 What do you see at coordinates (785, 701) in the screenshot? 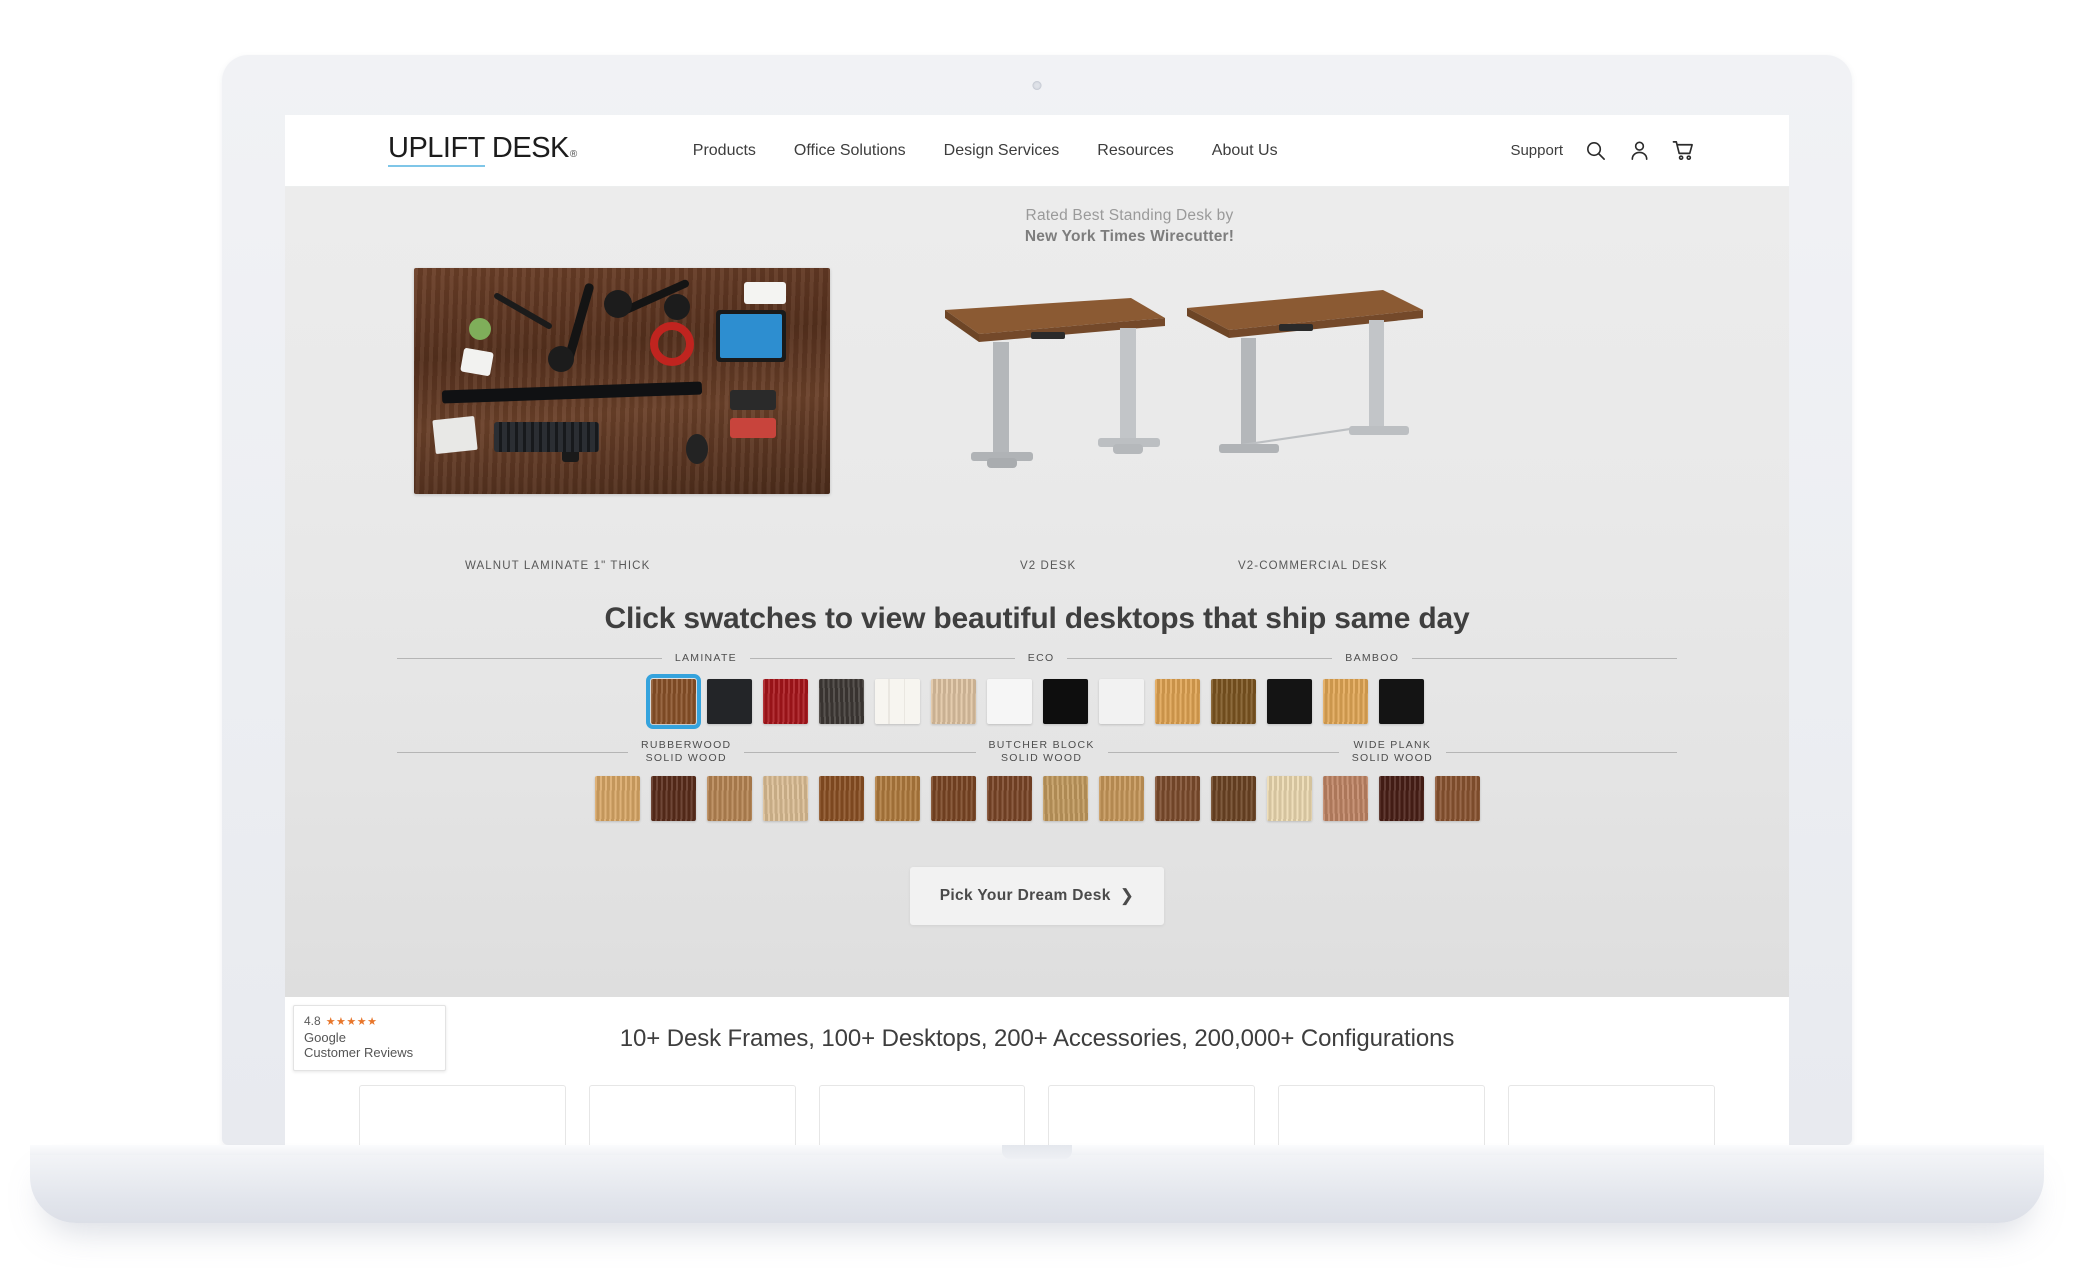
I see `swatch-red-laminate` at bounding box center [785, 701].